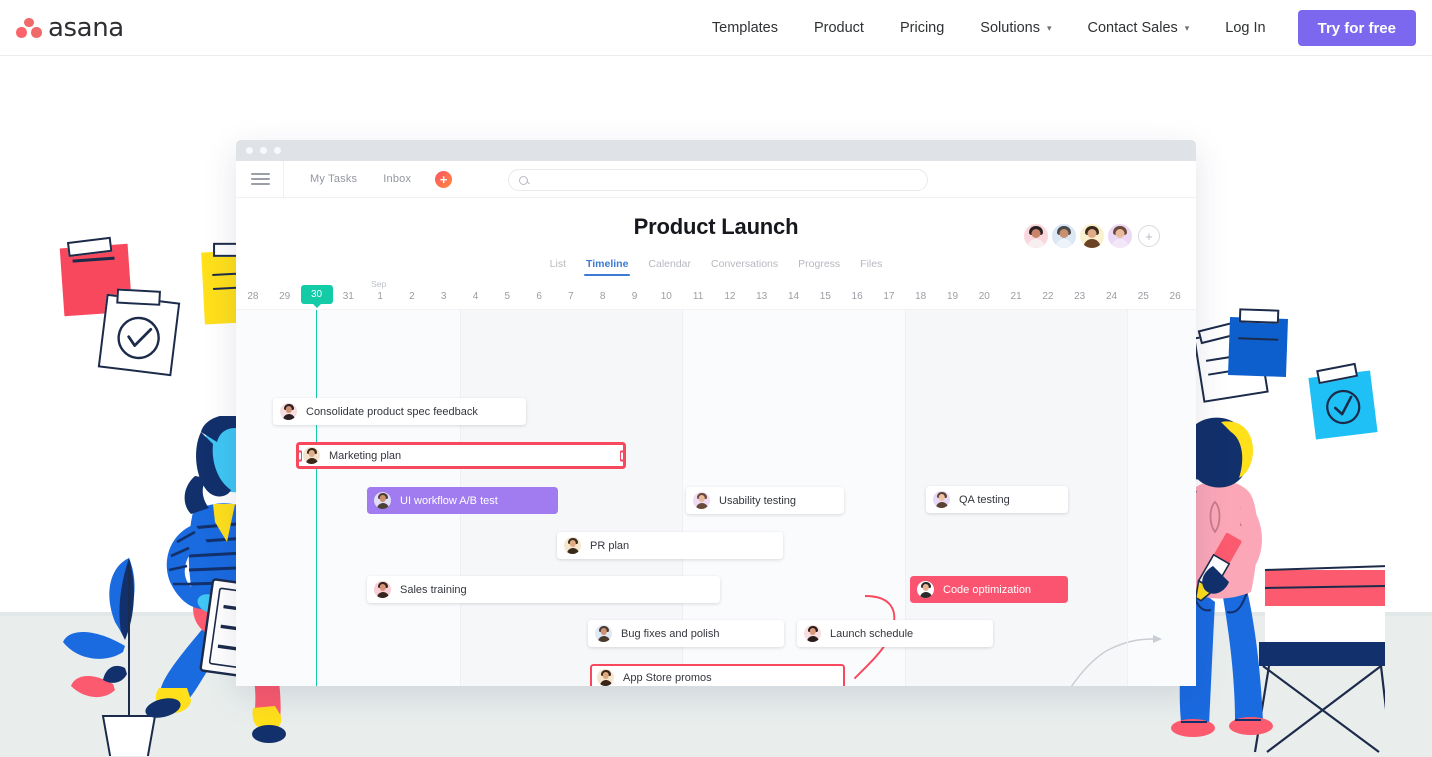 The height and width of the screenshot is (757, 1432). I want to click on nav-link-product: Product, so click(839, 28).